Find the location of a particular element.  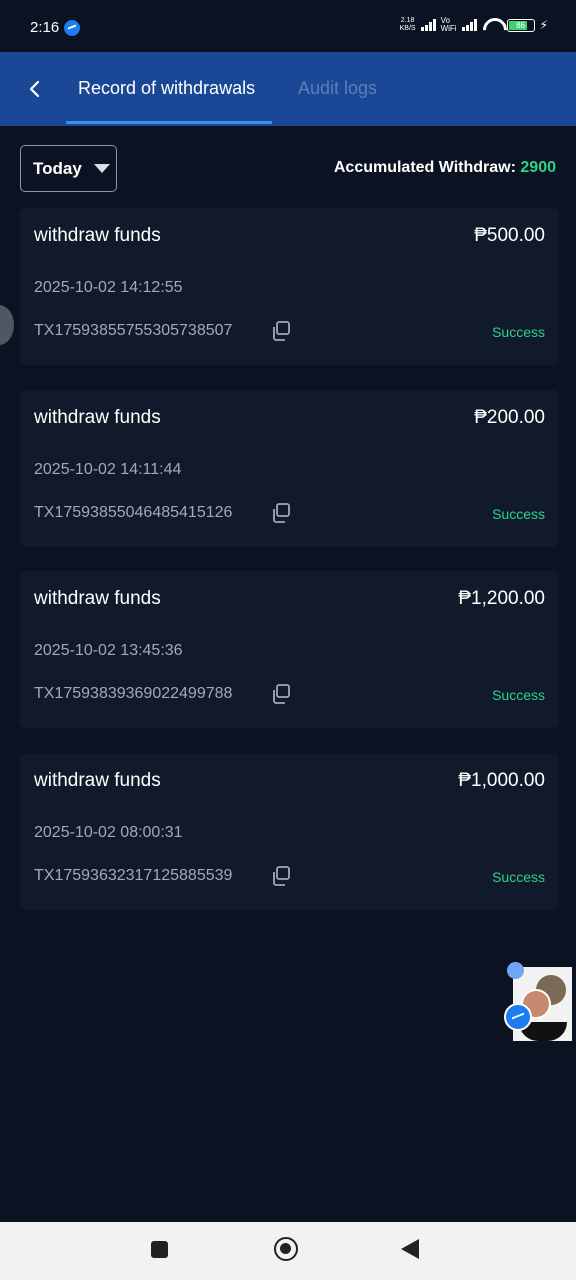

wifi-icon is located at coordinates (492, 25).